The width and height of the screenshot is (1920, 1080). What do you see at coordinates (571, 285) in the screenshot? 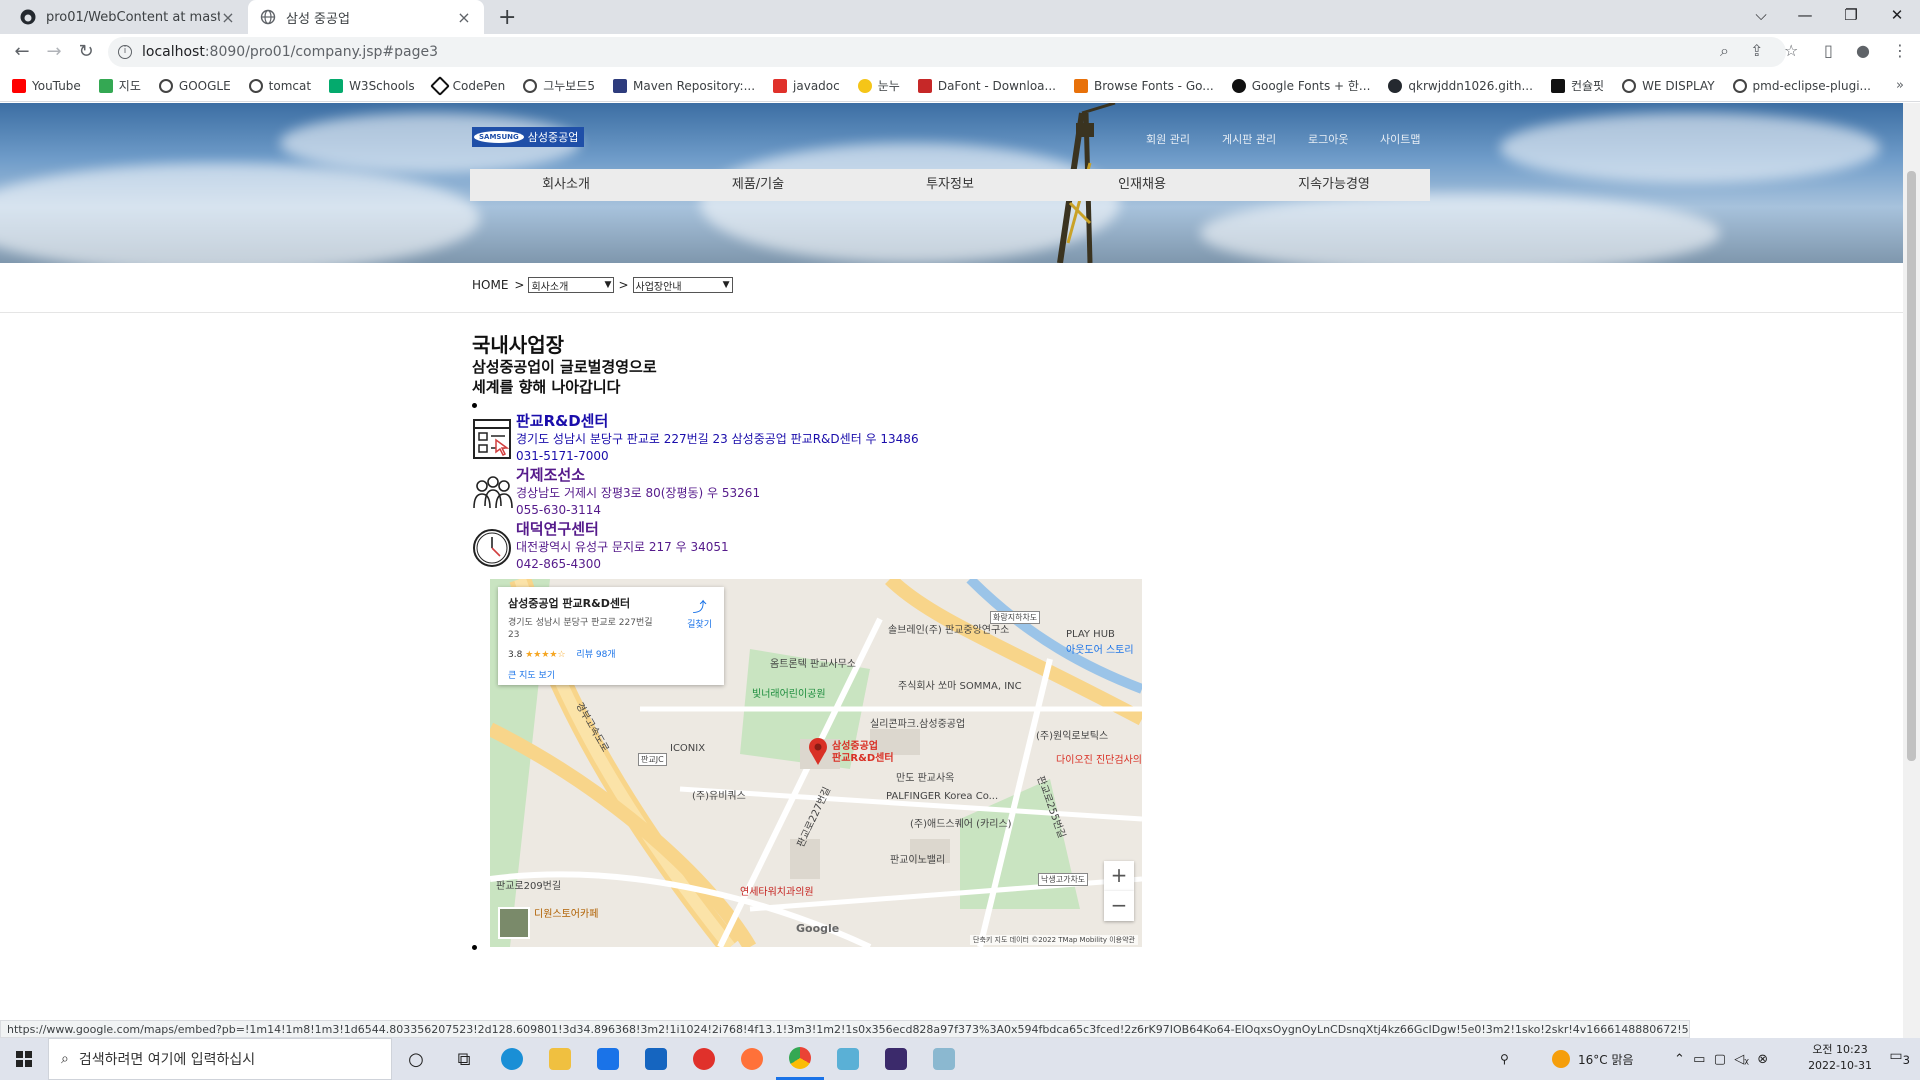
I see `category-select: 회사소개 ▼` at bounding box center [571, 285].